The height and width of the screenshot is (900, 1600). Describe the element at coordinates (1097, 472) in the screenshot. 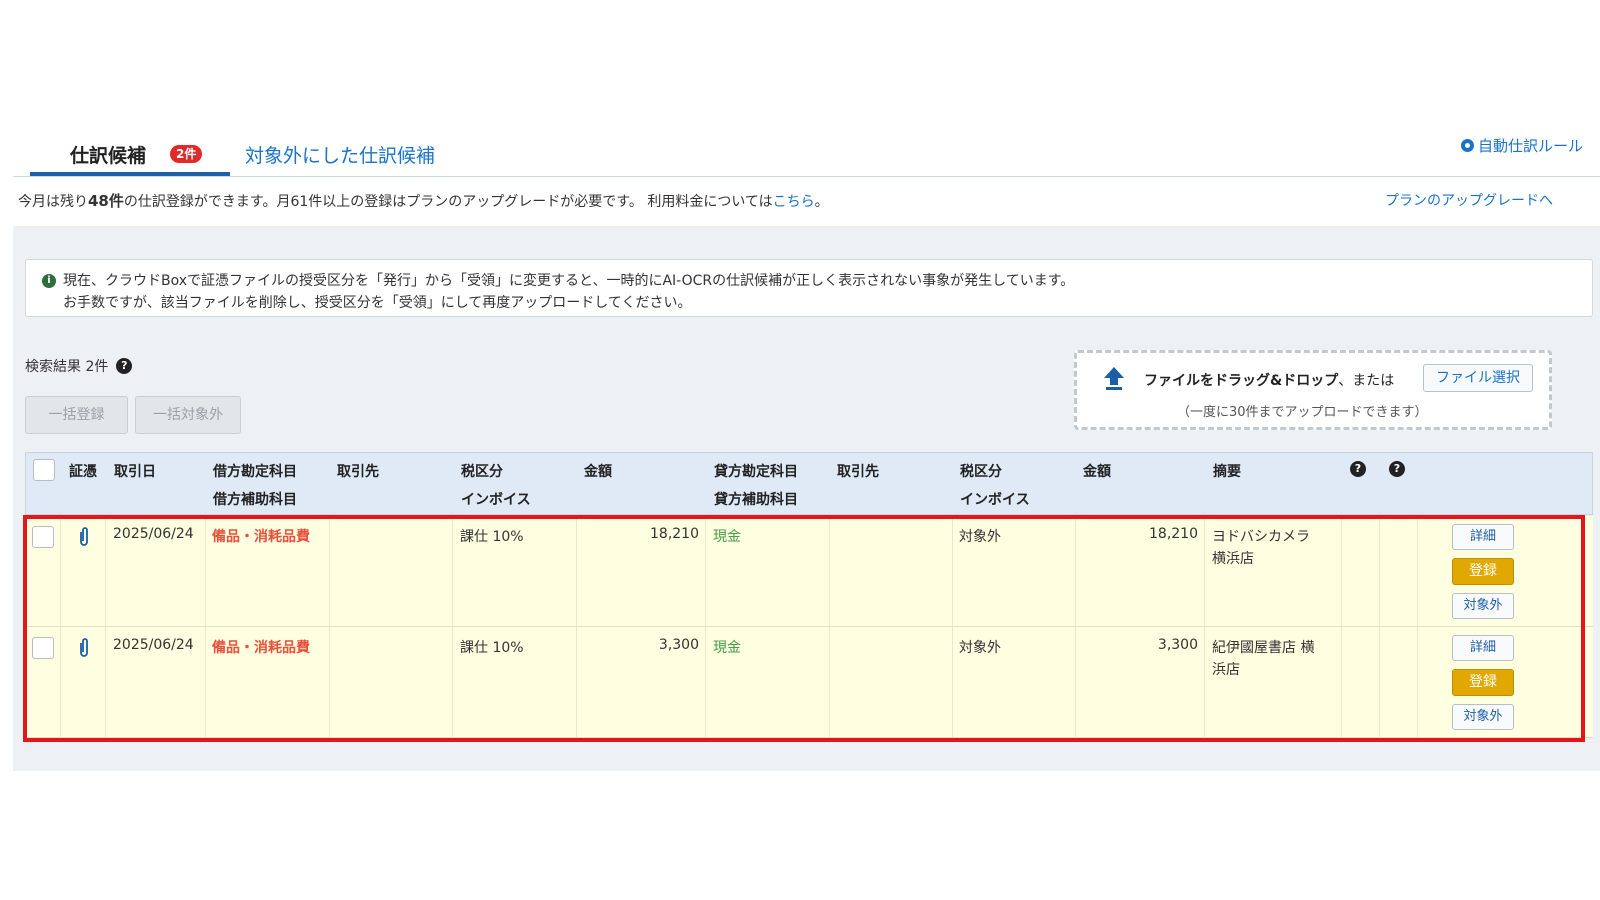

I see `header-credit-amount: 金額` at that location.